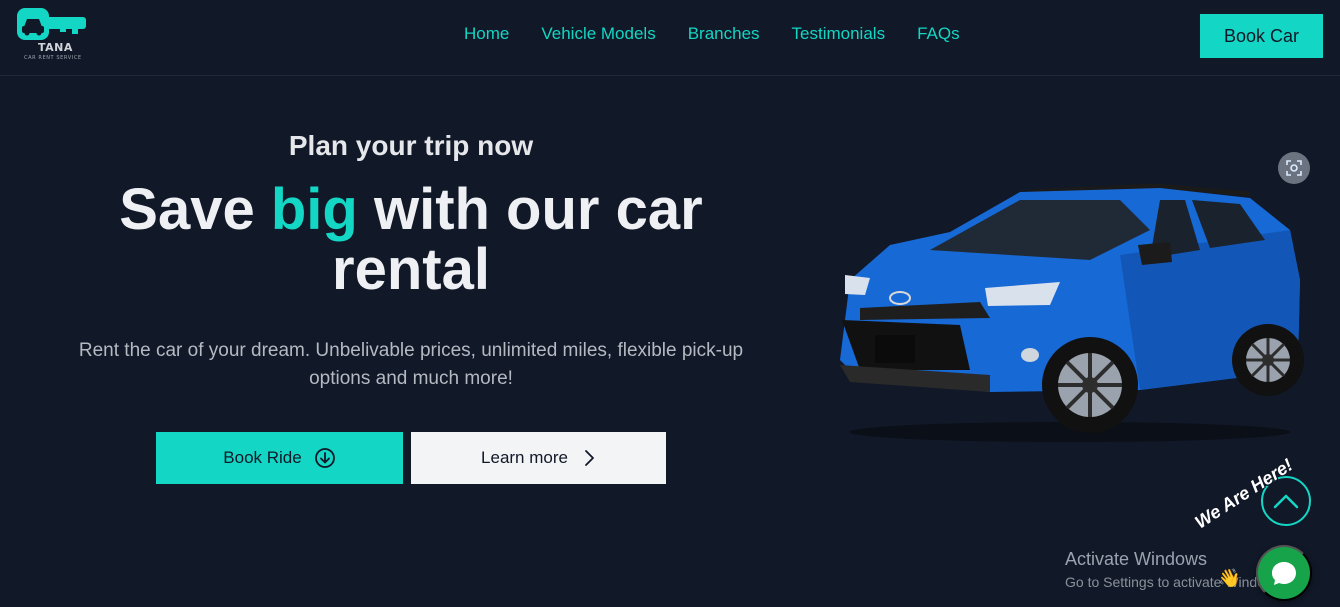 This screenshot has width=1340, height=607. What do you see at coordinates (55, 47) in the screenshot?
I see `brand-name: TANA` at bounding box center [55, 47].